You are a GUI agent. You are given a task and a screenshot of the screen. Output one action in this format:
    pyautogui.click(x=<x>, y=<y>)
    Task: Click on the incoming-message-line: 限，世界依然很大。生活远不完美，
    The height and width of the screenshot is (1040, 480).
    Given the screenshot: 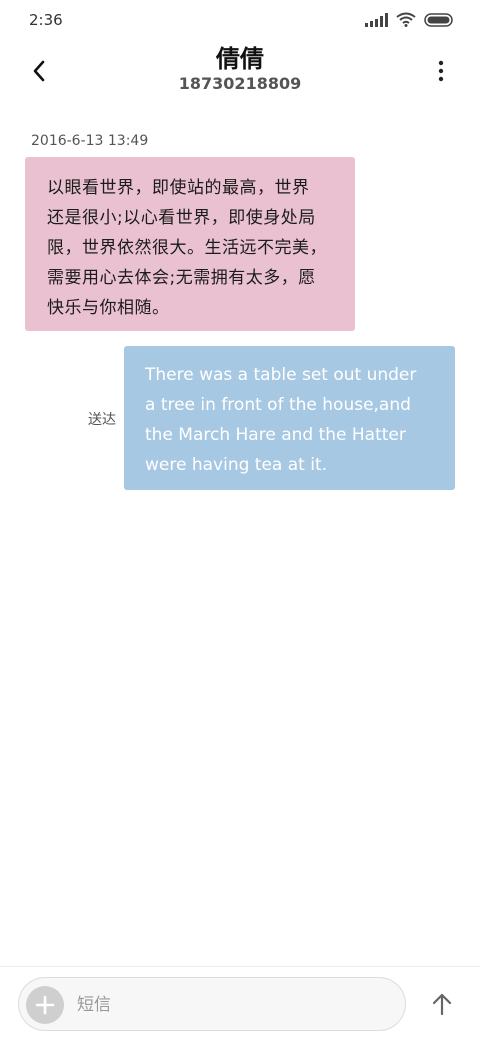 What is the action you would take?
    pyautogui.click(x=187, y=248)
    